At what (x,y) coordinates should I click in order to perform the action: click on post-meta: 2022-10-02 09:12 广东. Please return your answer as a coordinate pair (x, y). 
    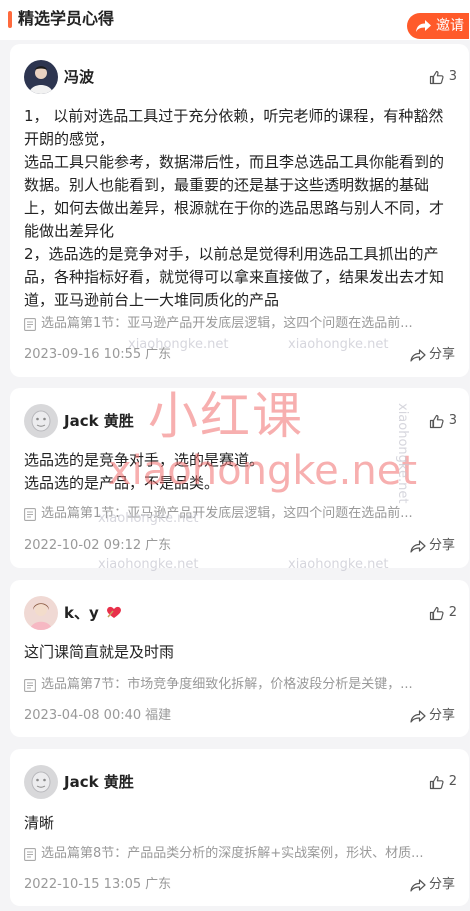
    Looking at the image, I should click on (97, 546).